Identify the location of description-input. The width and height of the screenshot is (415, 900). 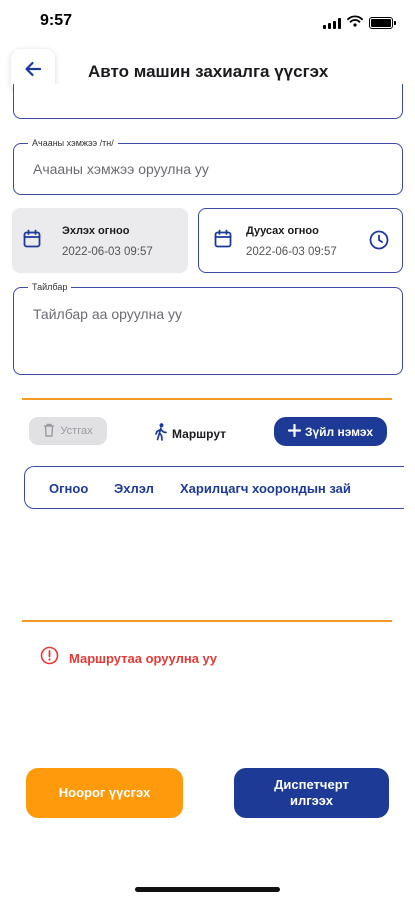
(210, 335).